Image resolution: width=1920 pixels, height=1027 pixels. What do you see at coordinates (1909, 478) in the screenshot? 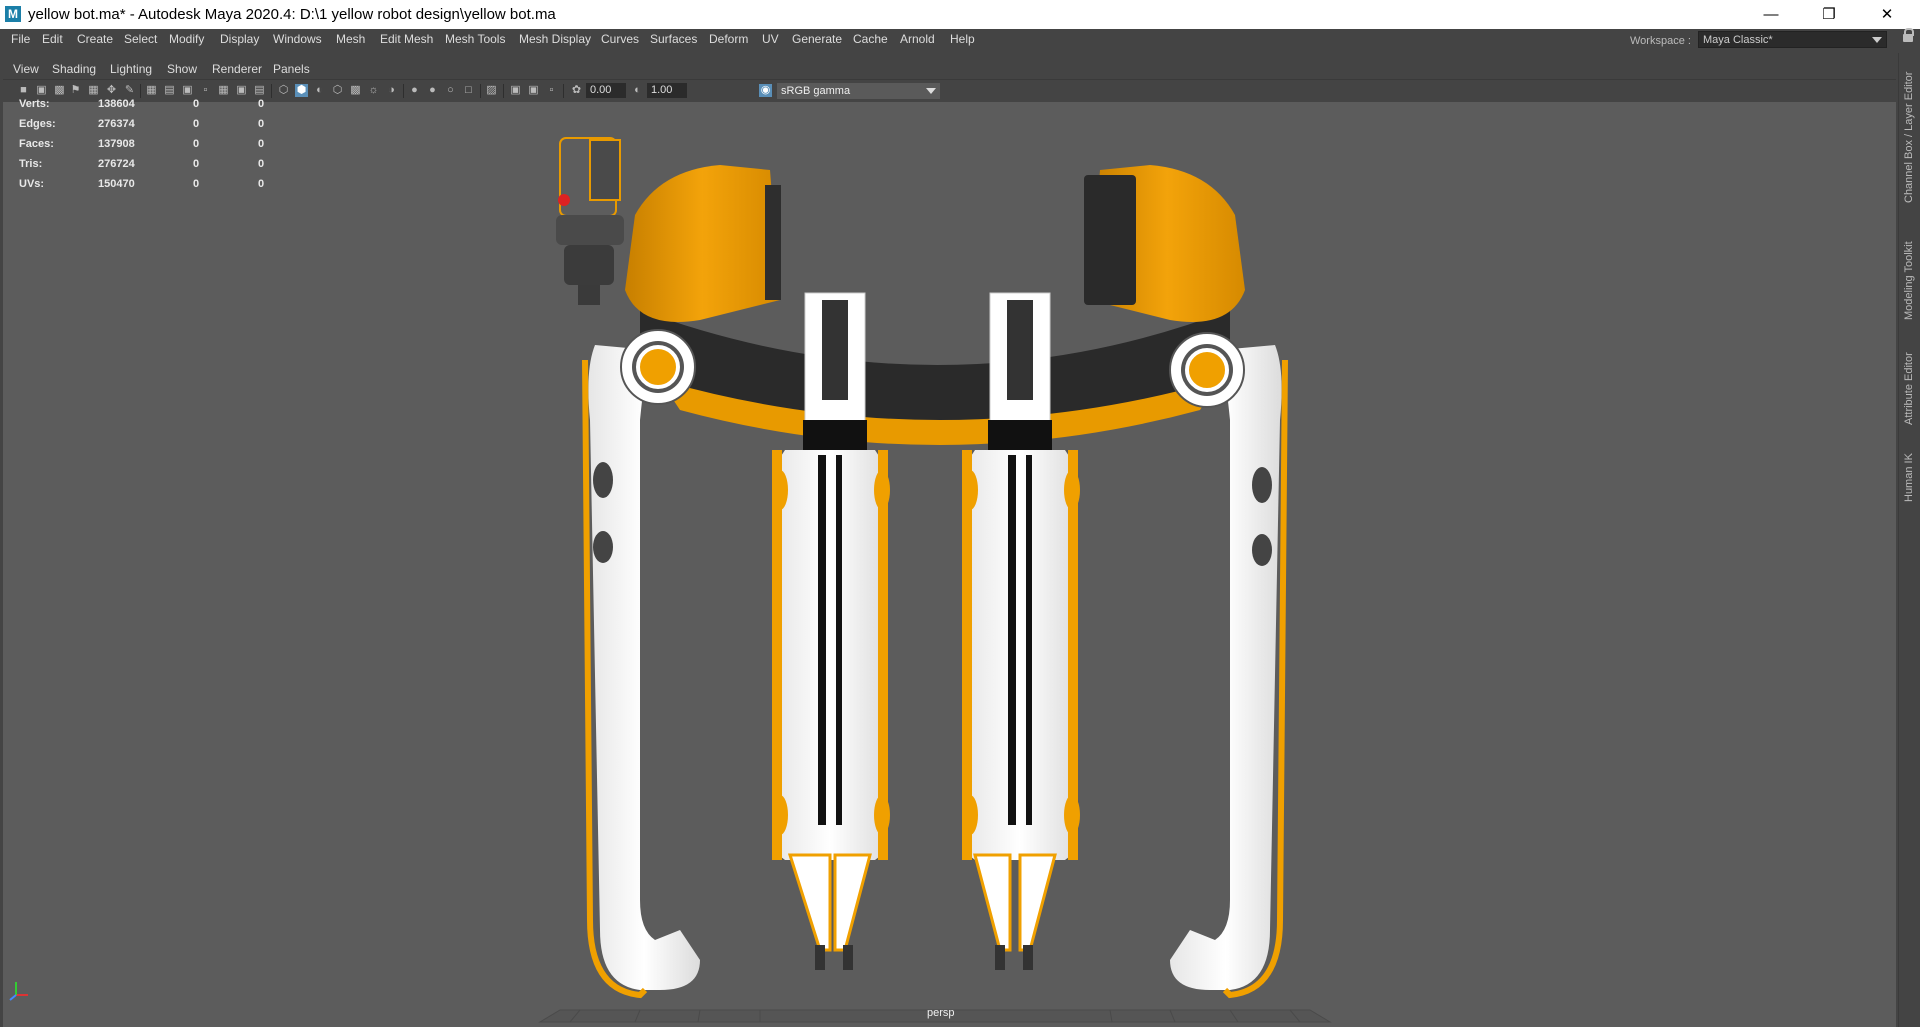
I see `tab-human-ik: Human IK` at bounding box center [1909, 478].